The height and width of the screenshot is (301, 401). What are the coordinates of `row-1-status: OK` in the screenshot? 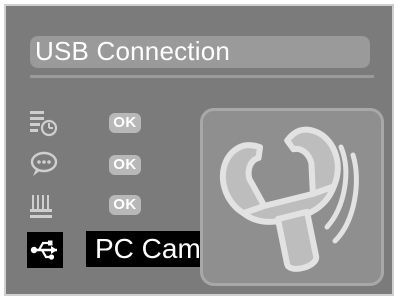 It's located at (125, 123).